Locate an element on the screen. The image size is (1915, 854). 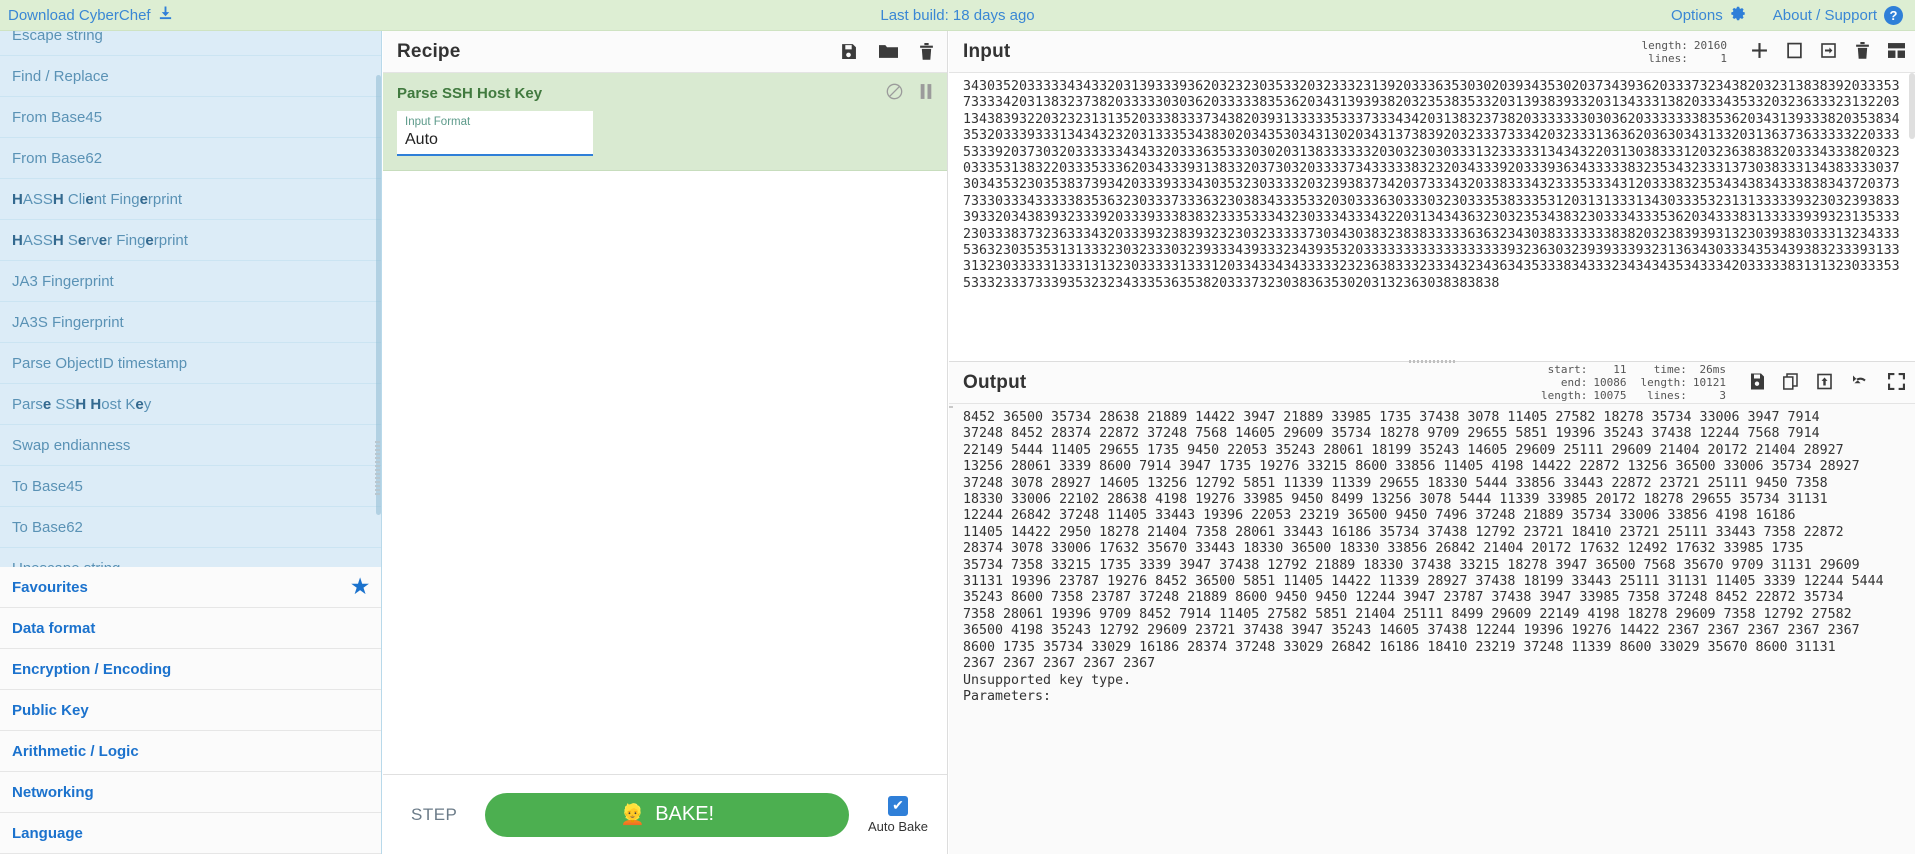
operation-item: From Base62 is located at coordinates (190, 158).